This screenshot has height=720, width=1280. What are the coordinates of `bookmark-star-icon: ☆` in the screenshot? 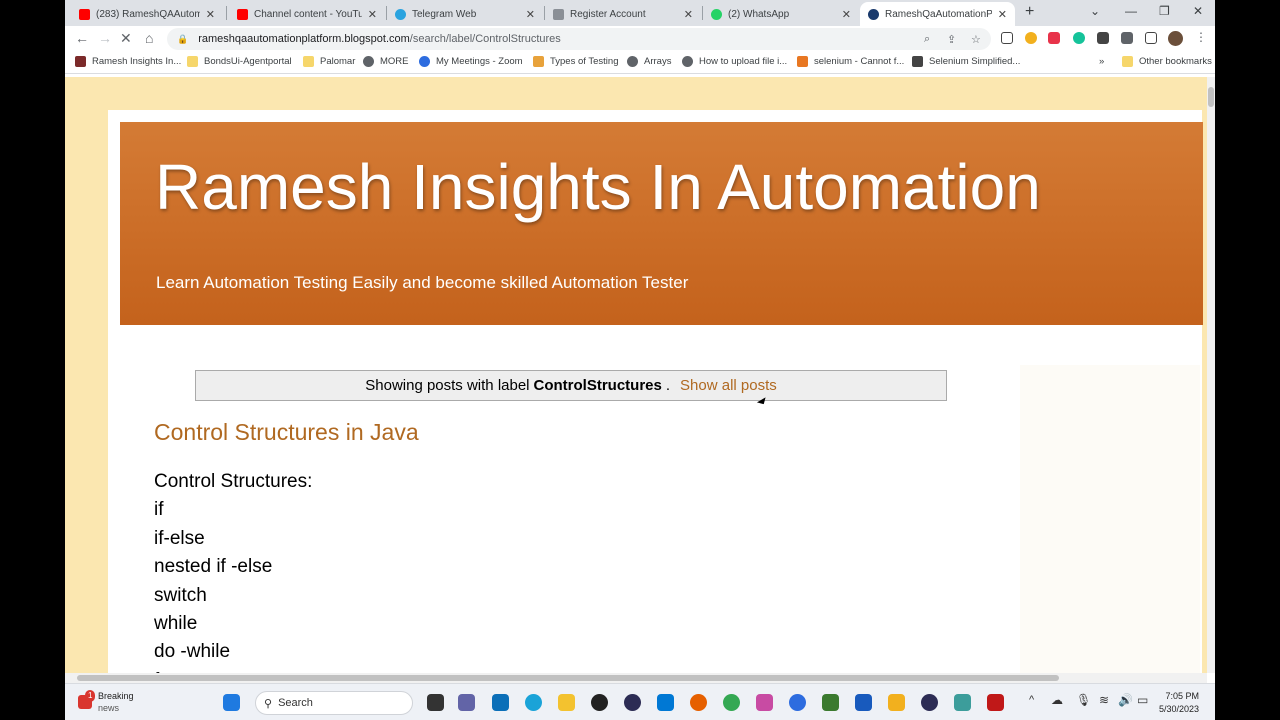 It's located at (976, 39).